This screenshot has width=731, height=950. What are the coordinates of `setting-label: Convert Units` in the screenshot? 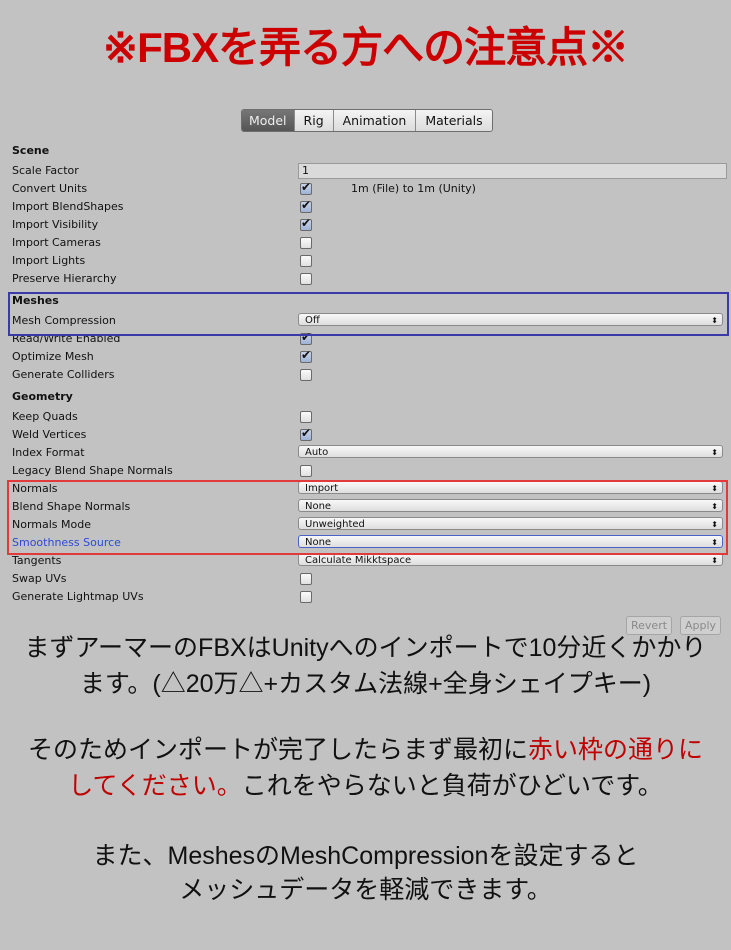 It's located at (50, 188).